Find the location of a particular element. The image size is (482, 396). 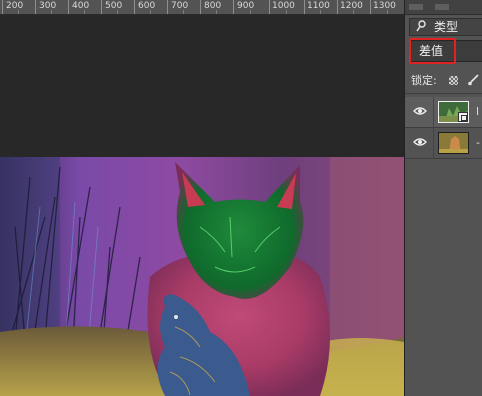

filter-kind-label: 类型 is located at coordinates (446, 27).